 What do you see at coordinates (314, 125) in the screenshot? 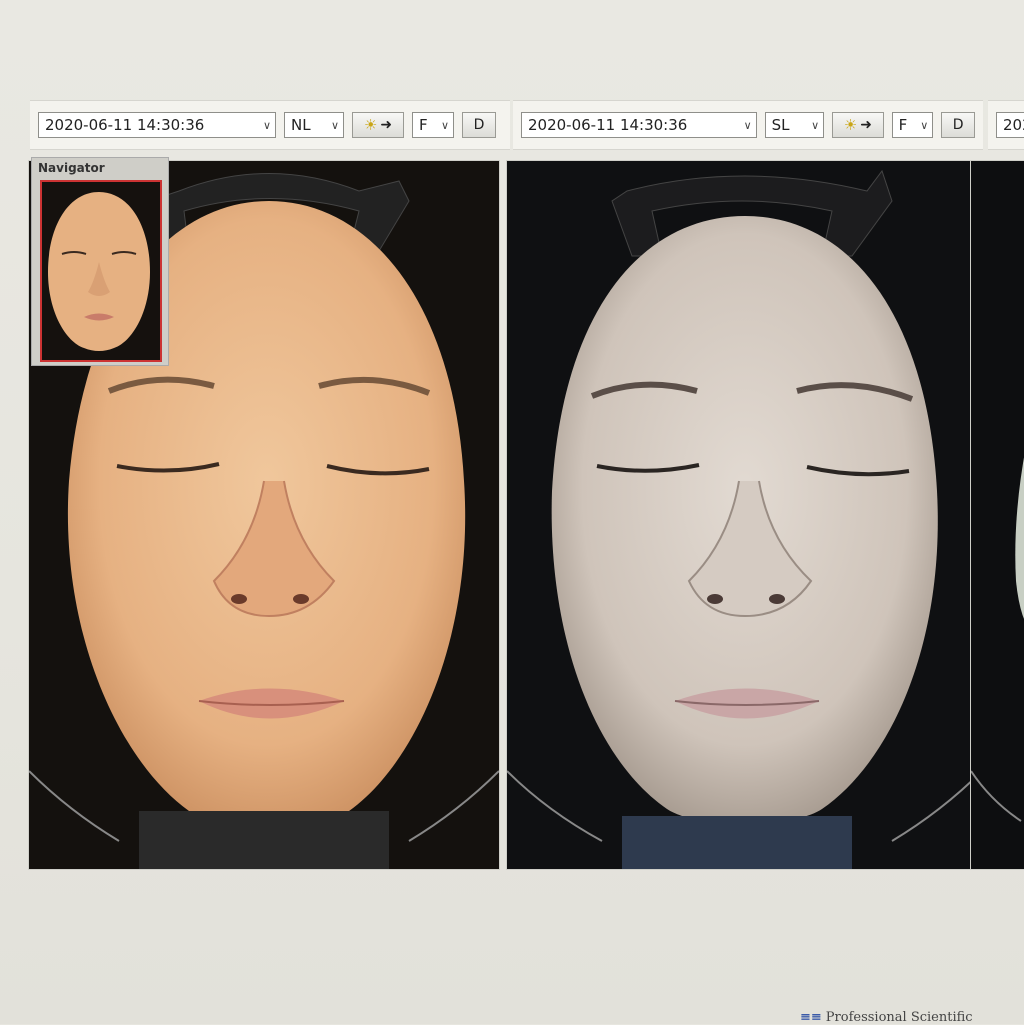
I see `light-mode-select: NL ∨` at bounding box center [314, 125].